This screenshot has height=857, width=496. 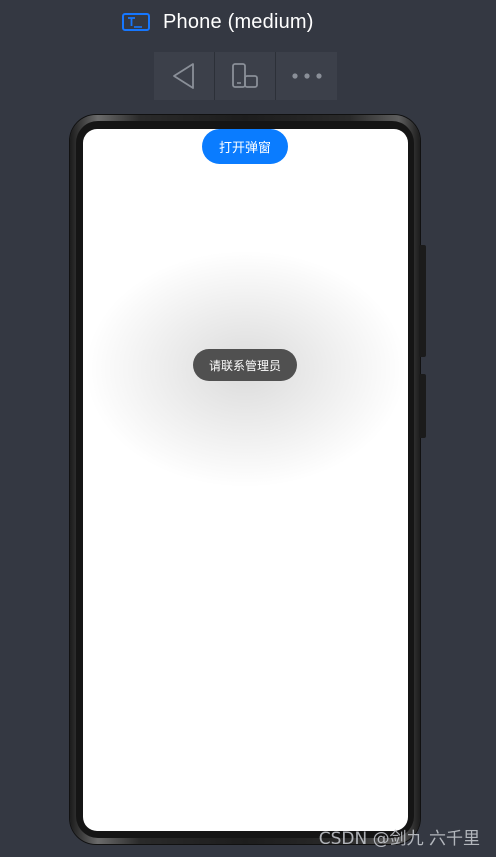 I want to click on back-button, so click(x=184, y=76).